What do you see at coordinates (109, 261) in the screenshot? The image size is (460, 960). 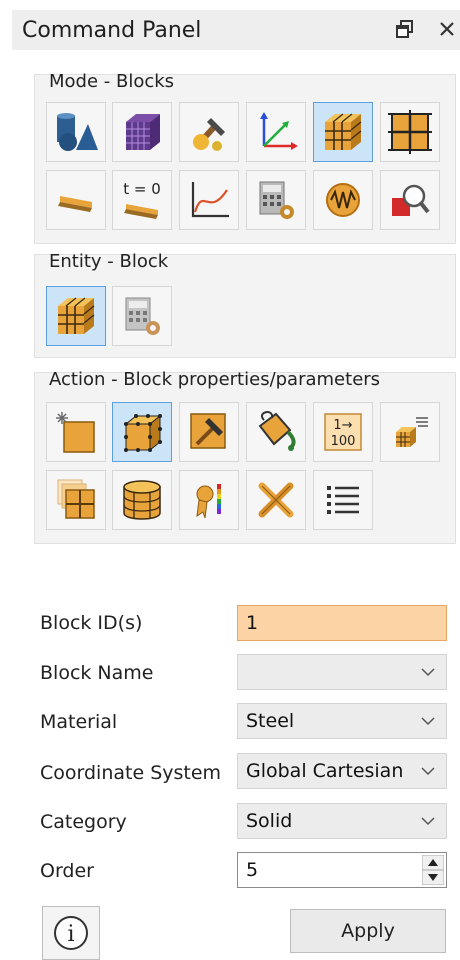 I see `entity-group-label: Entity - Block` at bounding box center [109, 261].